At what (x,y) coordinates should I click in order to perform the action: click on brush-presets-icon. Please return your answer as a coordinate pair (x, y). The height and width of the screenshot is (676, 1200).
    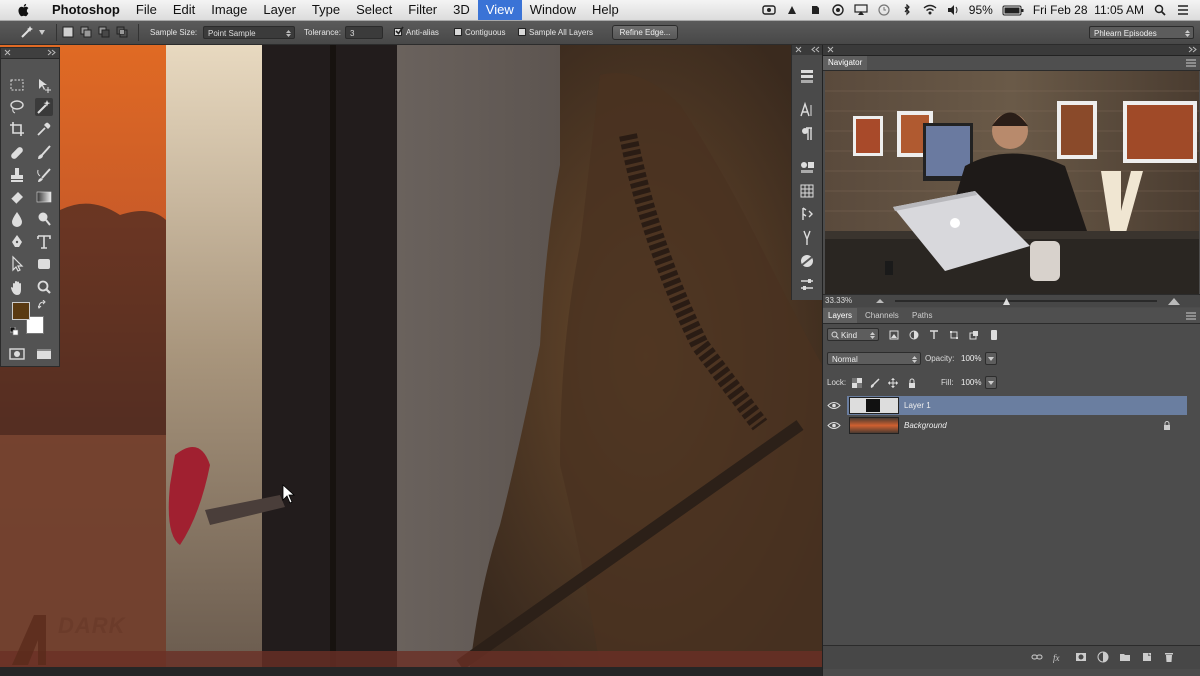
    Looking at the image, I should click on (807, 238).